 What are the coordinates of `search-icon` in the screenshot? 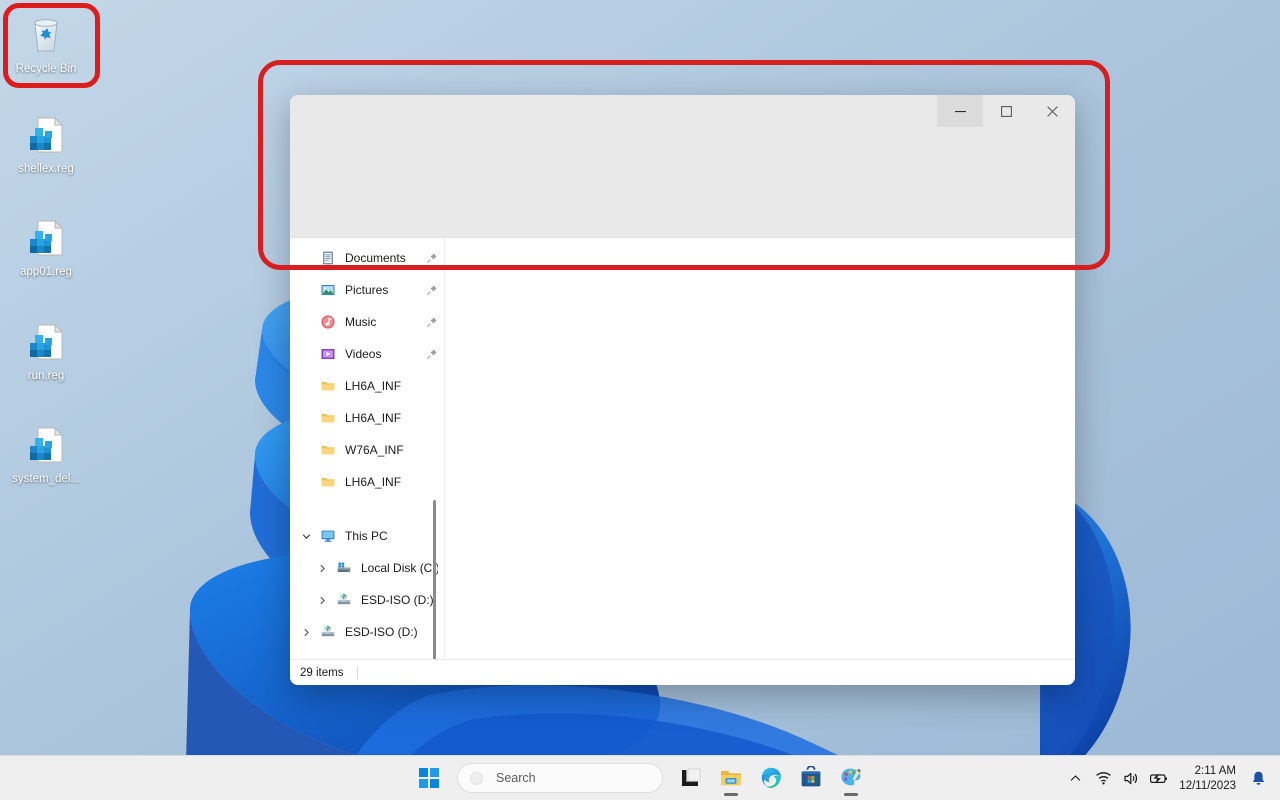 It's located at (476, 778).